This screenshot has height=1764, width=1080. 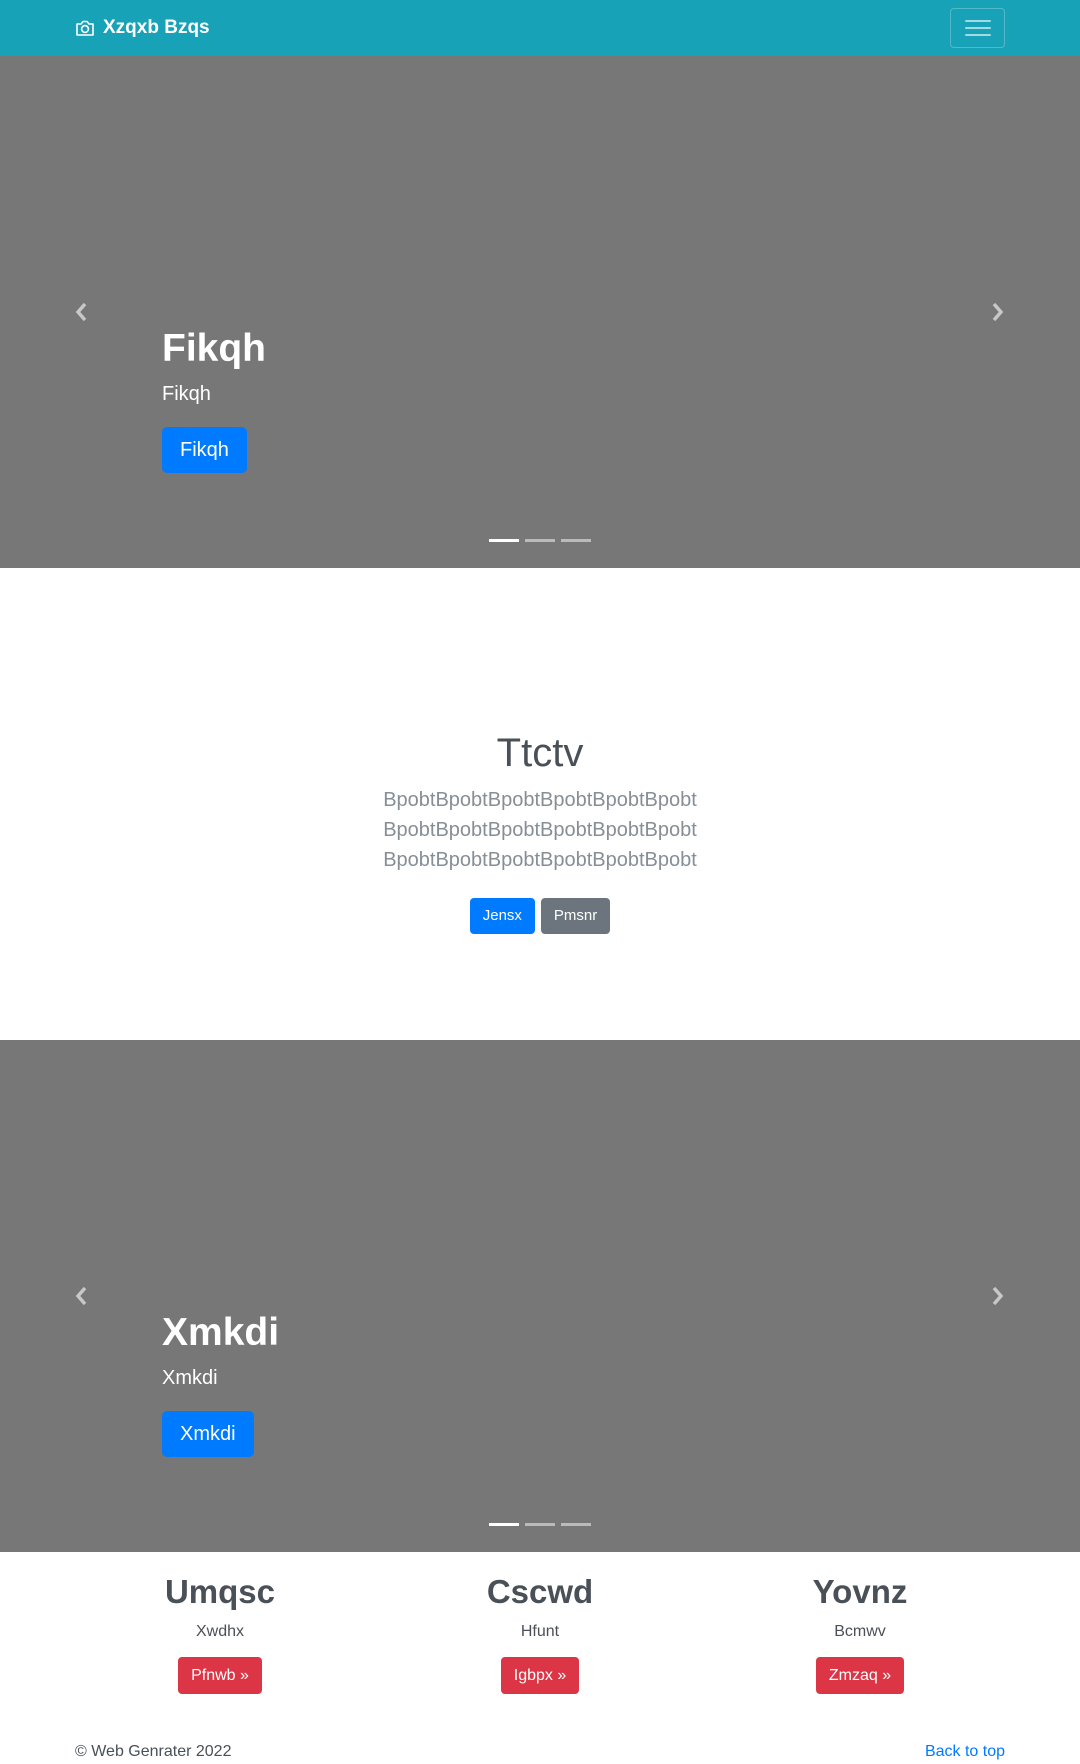 I want to click on navbar-toggler-button, so click(x=977, y=28).